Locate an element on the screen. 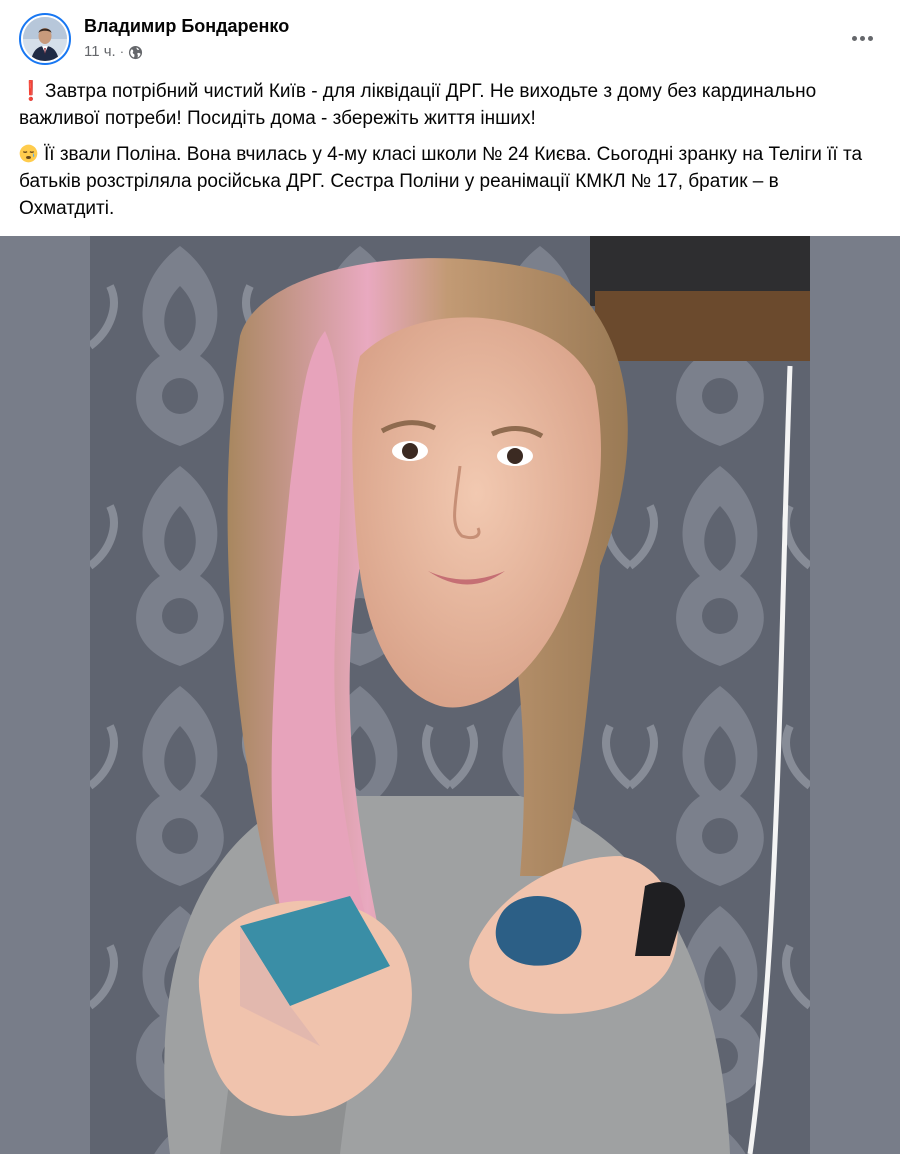 This screenshot has height=1154, width=900. avatar-photo is located at coordinates (45, 39).